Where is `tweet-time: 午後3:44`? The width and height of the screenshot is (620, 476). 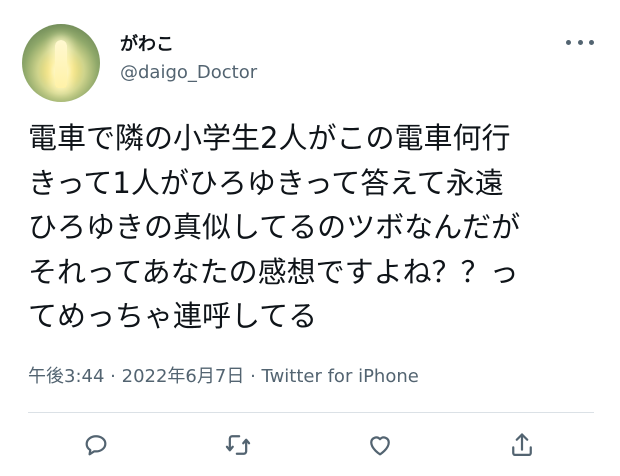
tweet-time: 午後3:44 is located at coordinates (66, 376).